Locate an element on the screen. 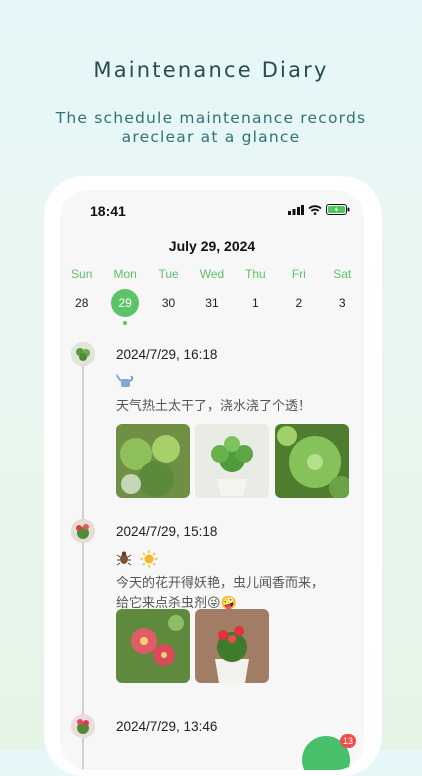 The height and width of the screenshot is (776, 422). entry-text: 今天的花开得妖艳，虫儿闻香而来， 给它来点杀虫剂😜🤪 is located at coordinates (236, 594).